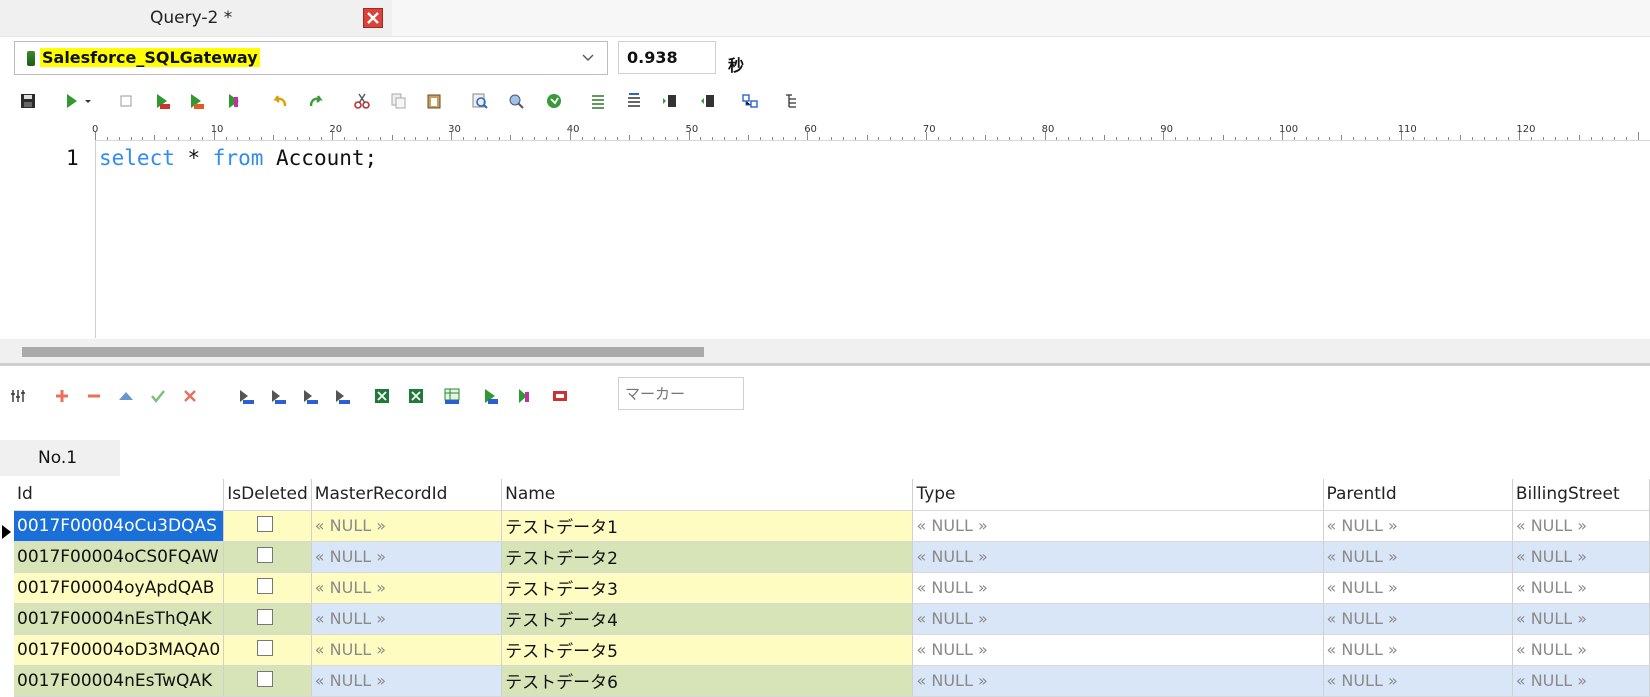 This screenshot has width=1650, height=697. I want to click on filter-icon, so click(524, 396).